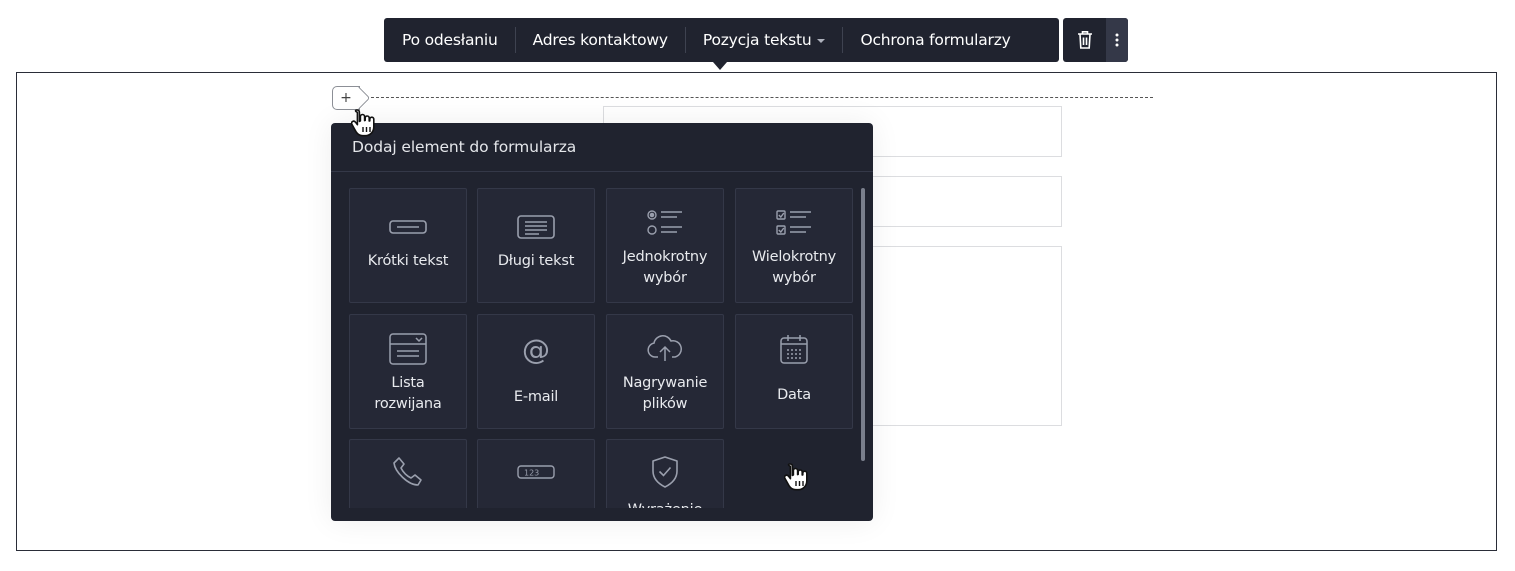 This screenshot has width=1515, height=571. What do you see at coordinates (665, 371) in the screenshot?
I see `tile-file-upload: Nagrywanie plików` at bounding box center [665, 371].